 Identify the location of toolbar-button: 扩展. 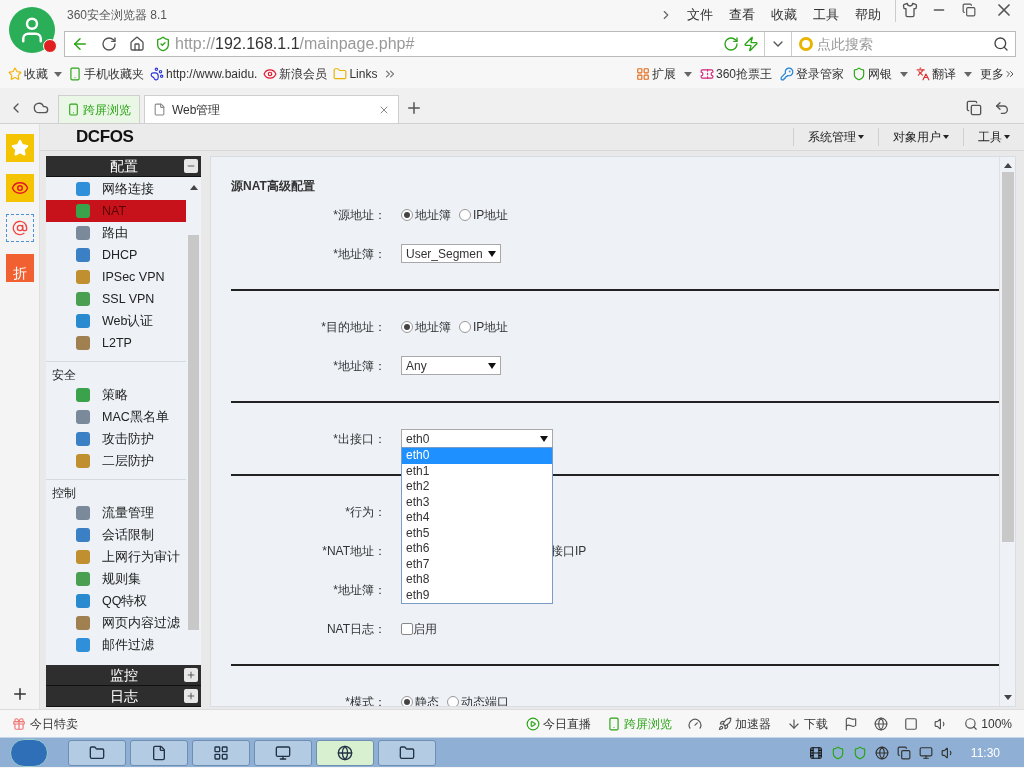
(663, 74).